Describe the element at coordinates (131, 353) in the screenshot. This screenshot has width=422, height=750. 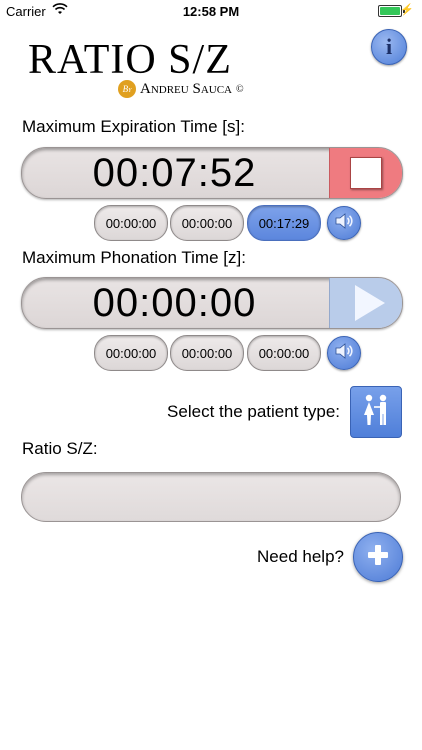
I see `phonation-lap-1: 00:00:00` at that location.